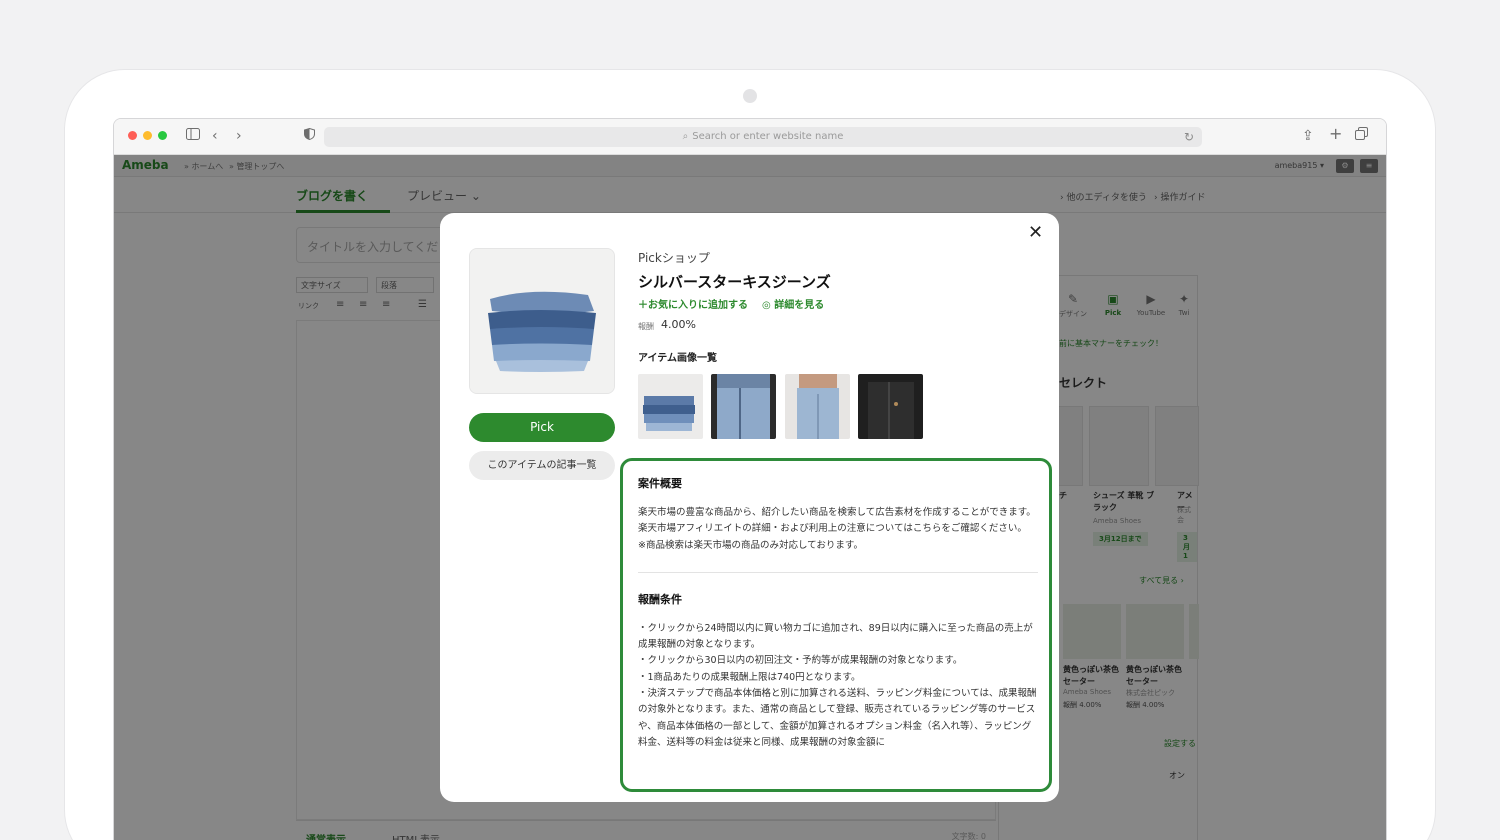  I want to click on add-favorite-link: ＋お気に入りに追加する, so click(693, 303).